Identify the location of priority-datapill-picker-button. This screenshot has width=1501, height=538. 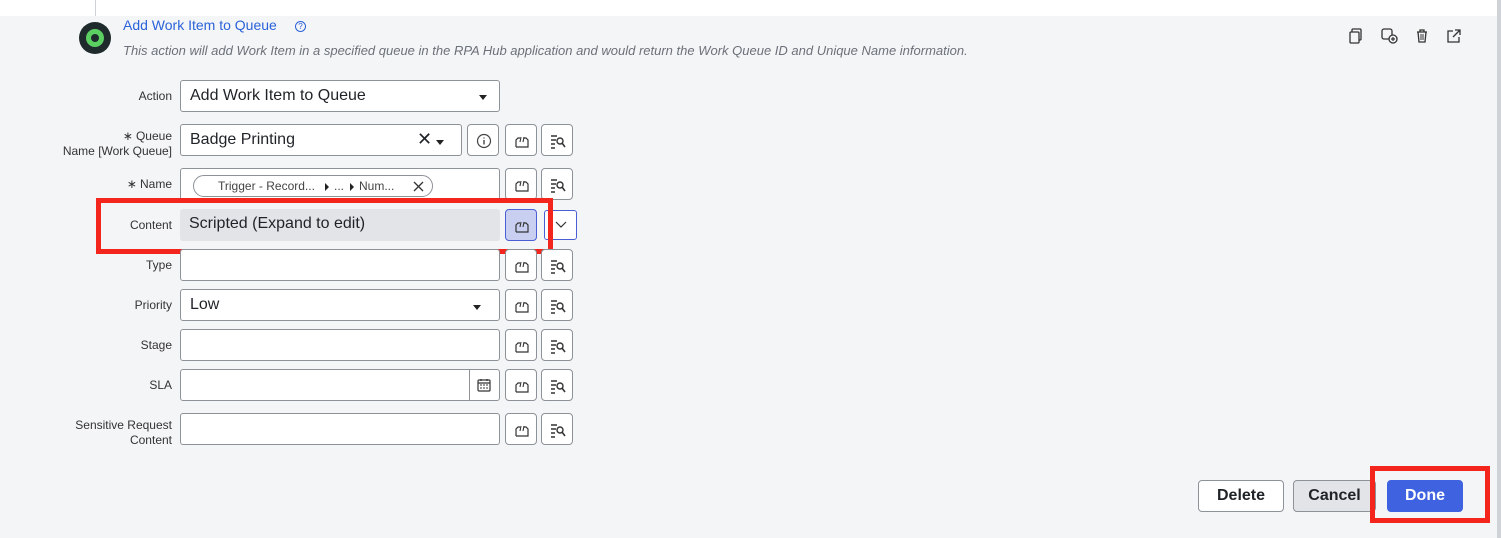
(557, 305).